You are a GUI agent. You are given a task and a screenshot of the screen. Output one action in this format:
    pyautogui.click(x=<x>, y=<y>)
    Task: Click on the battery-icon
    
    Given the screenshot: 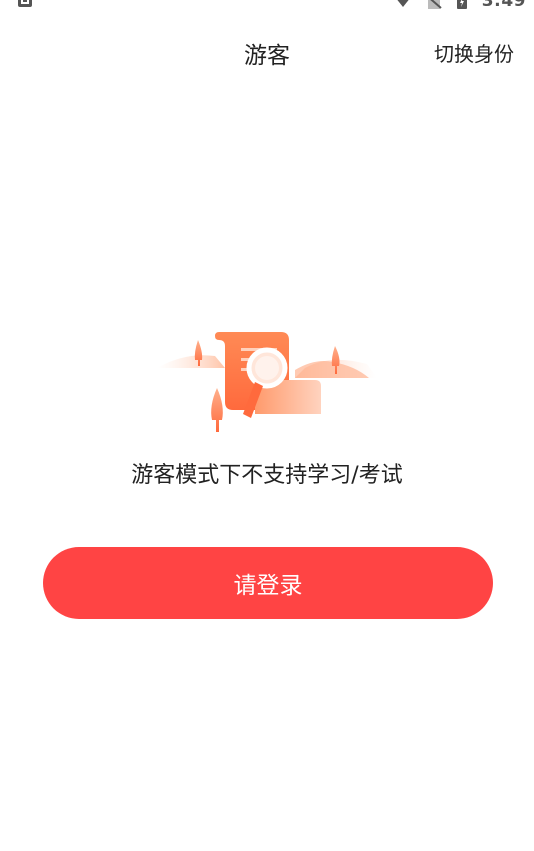 What is the action you would take?
    pyautogui.click(x=461, y=4)
    